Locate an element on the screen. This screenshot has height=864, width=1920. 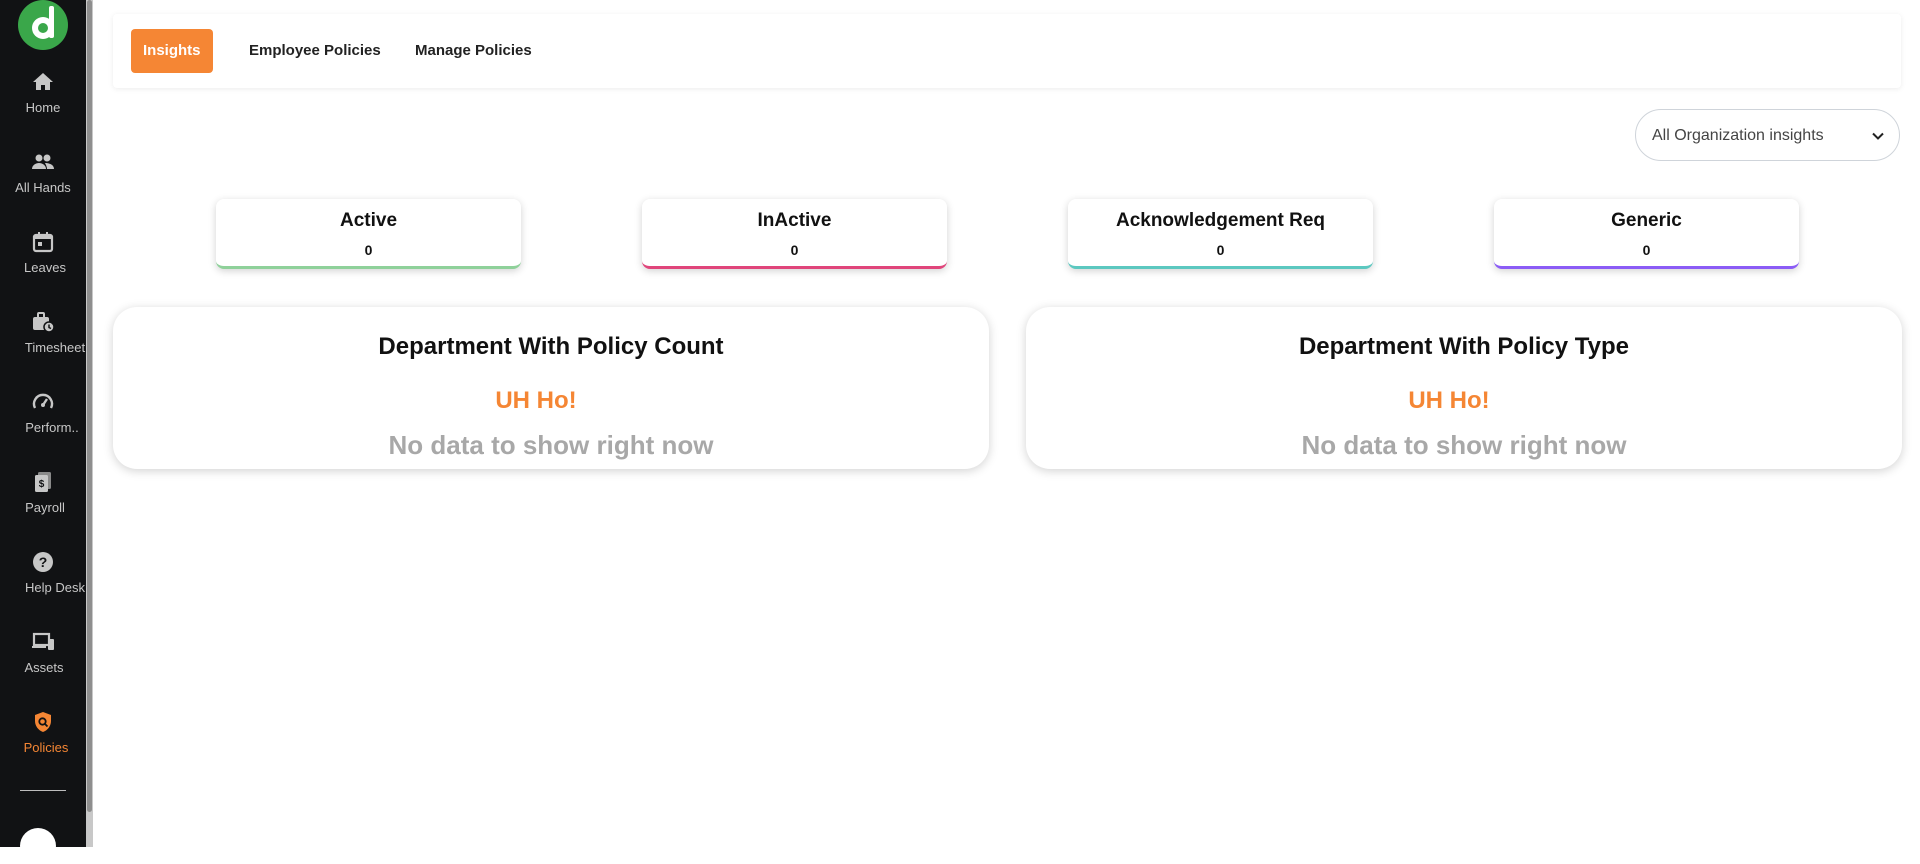
sidebar-item-policies: Policies is located at coordinates (43, 732).